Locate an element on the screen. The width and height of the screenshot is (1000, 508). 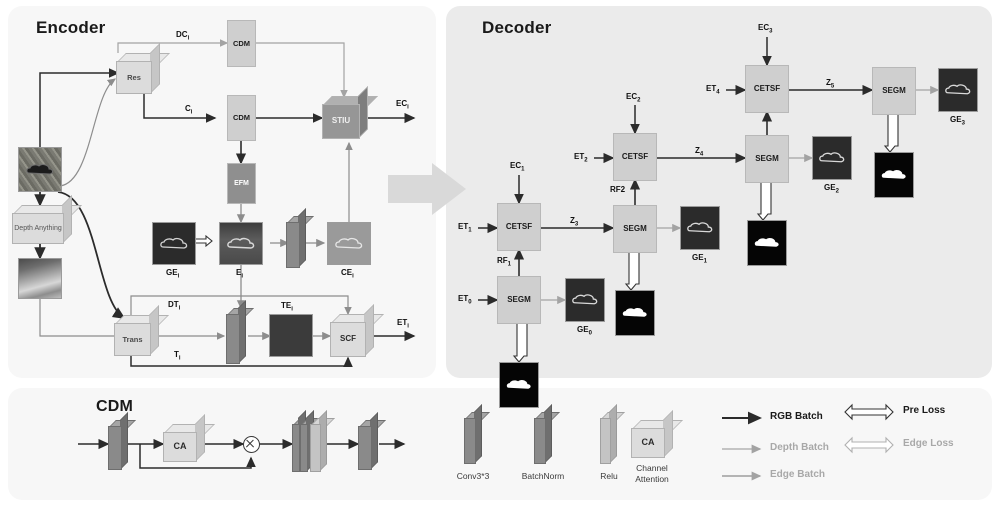
decoder-segm-0: SEGM is located at coordinates (519, 300).